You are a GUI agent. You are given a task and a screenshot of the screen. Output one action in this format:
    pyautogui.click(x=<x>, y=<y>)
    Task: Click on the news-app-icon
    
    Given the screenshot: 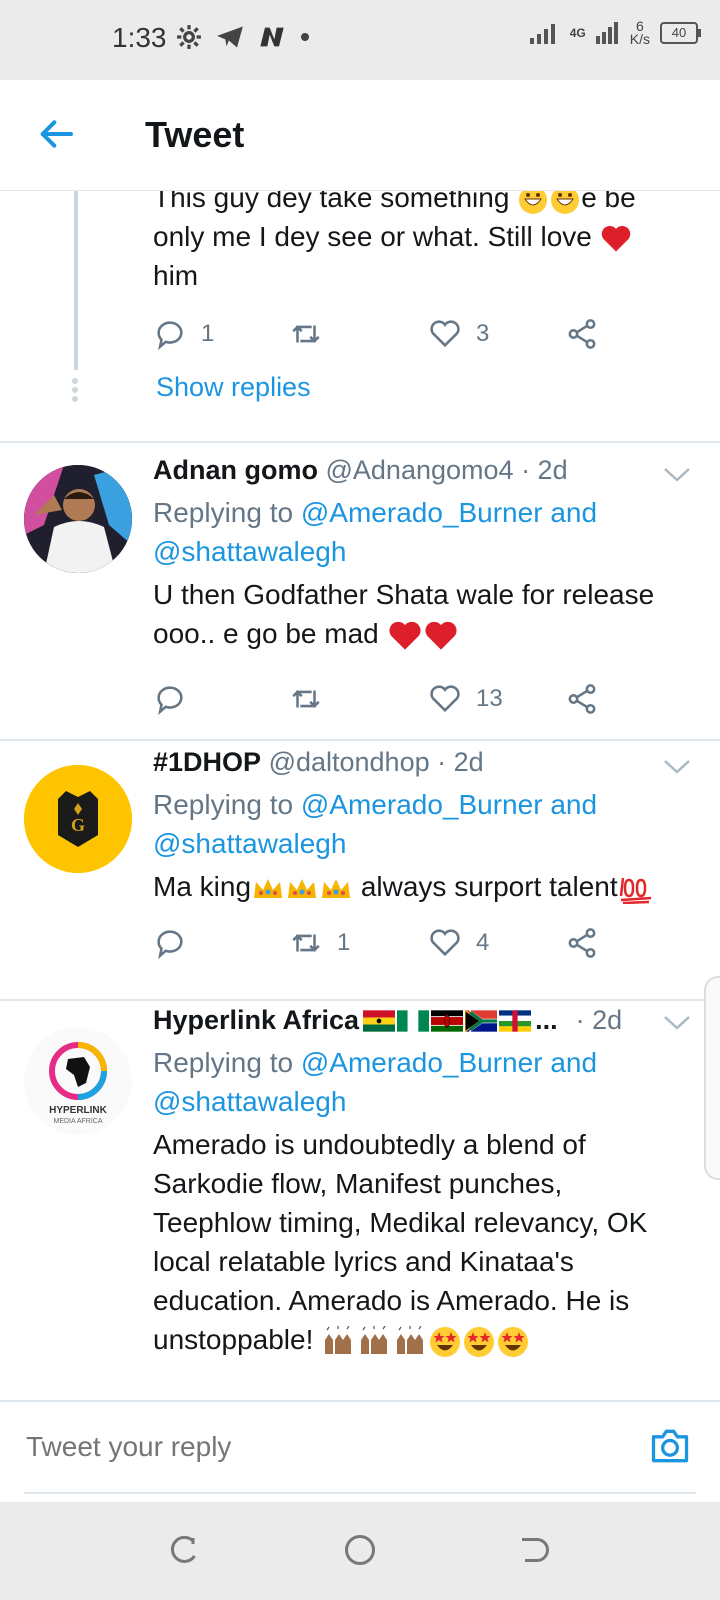 What is the action you would take?
    pyautogui.click(x=272, y=37)
    